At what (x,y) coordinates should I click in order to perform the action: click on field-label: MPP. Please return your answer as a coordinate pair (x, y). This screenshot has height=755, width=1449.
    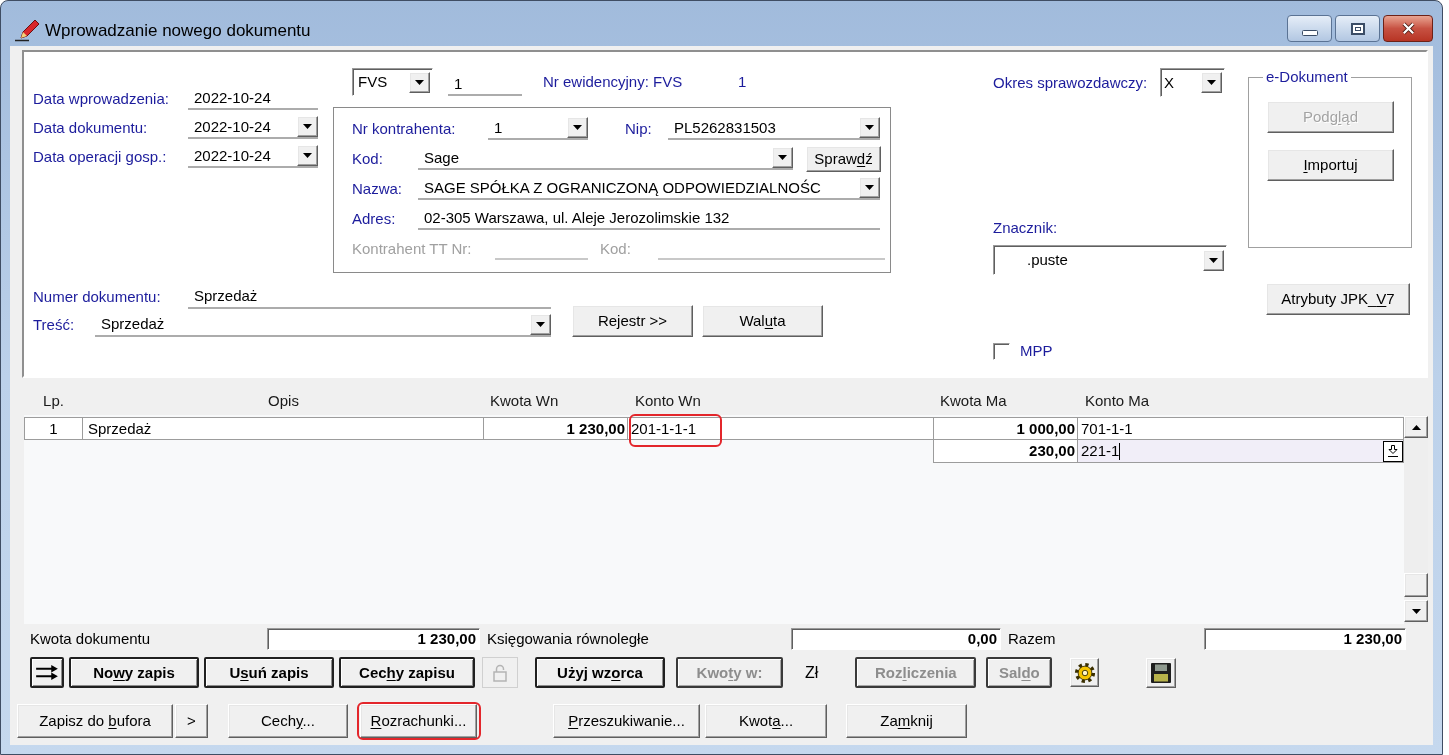
    Looking at the image, I should click on (1036, 351).